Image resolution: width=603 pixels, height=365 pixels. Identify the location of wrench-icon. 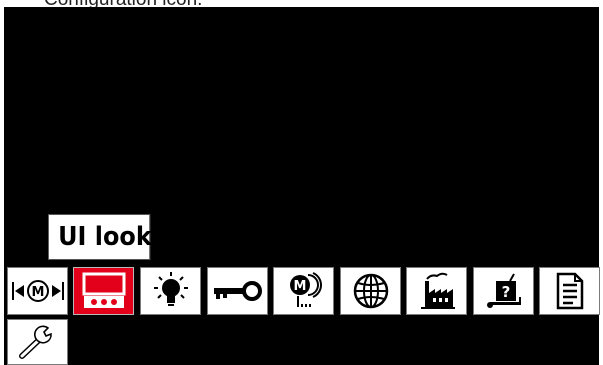
(35, 342).